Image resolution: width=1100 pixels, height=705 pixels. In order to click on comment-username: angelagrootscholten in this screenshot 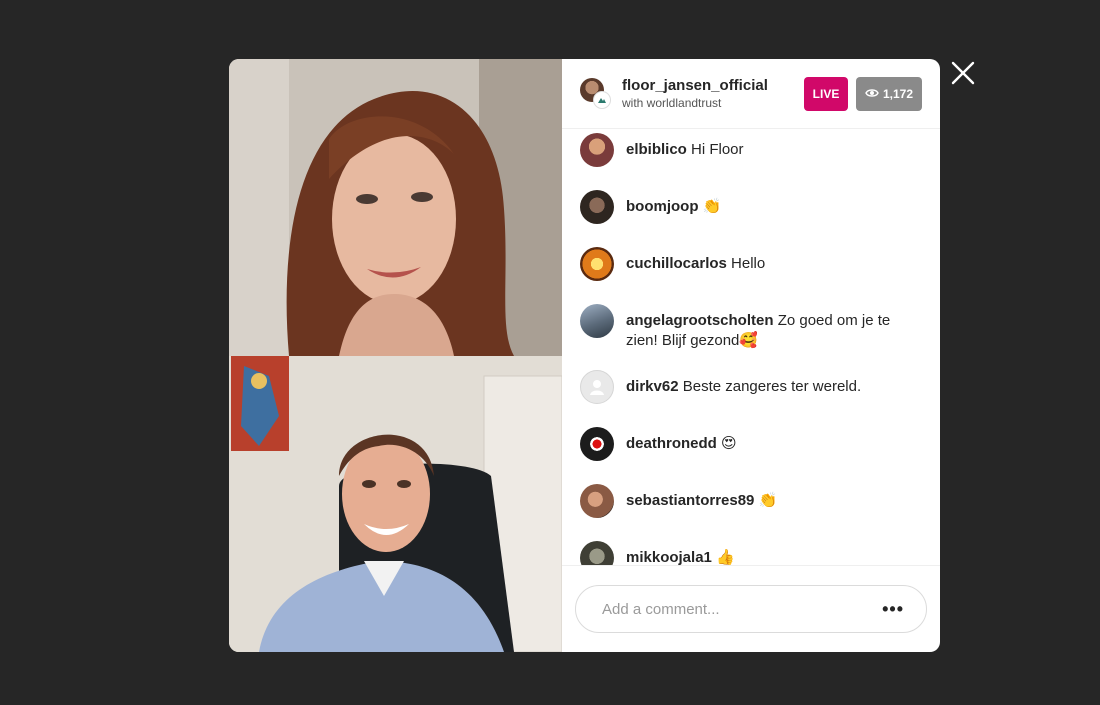, I will do `click(700, 320)`.